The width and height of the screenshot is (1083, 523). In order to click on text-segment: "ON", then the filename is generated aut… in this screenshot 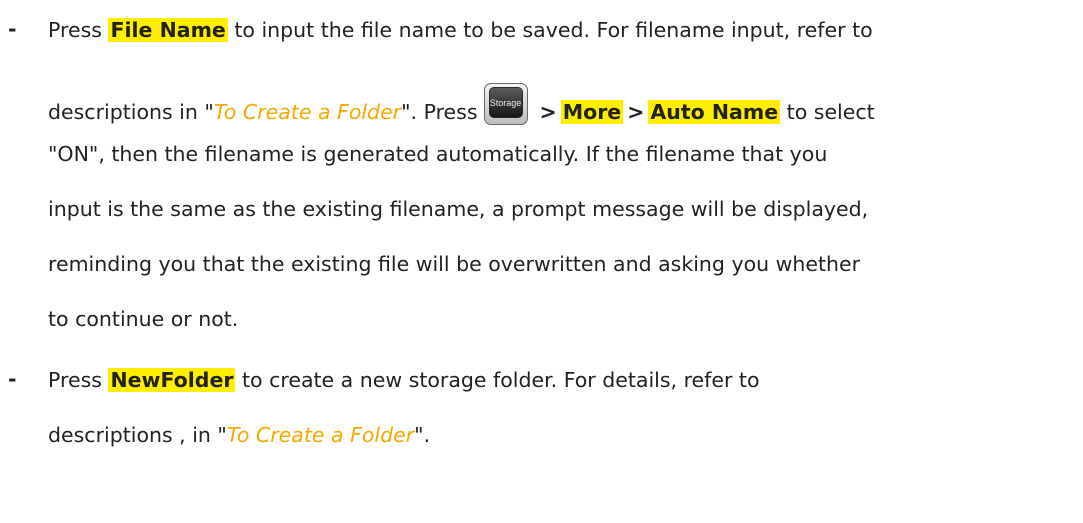, I will do `click(438, 154)`.